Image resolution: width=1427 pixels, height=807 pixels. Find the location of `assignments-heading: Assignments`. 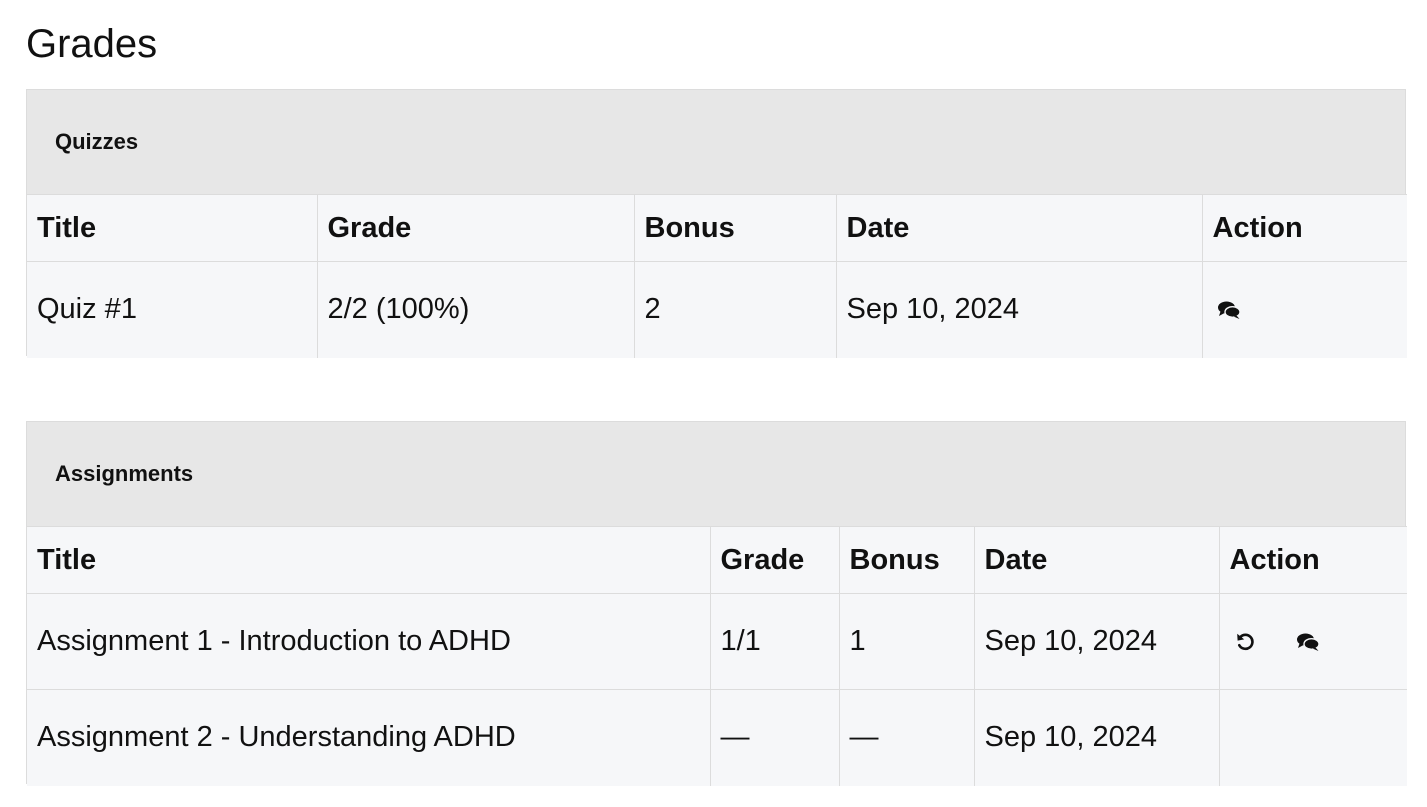

assignments-heading: Assignments is located at coordinates (716, 474).